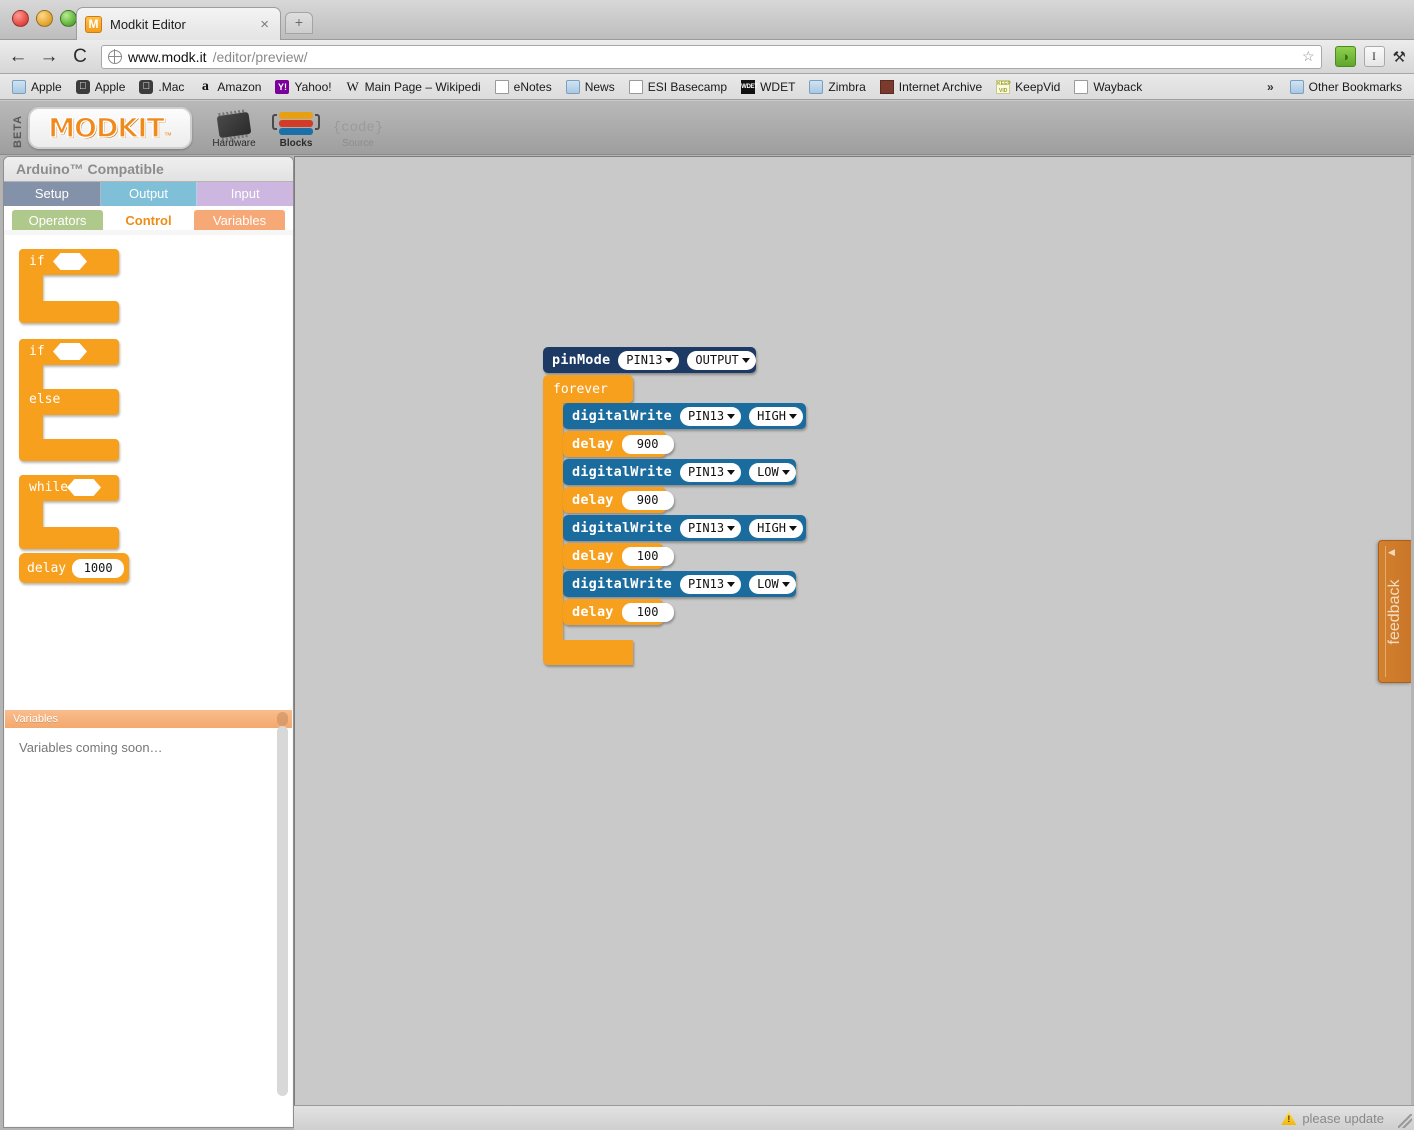 Image resolution: width=1414 pixels, height=1130 pixels. What do you see at coordinates (1270, 87) in the screenshot?
I see `bookmarks-overflow-icon: »` at bounding box center [1270, 87].